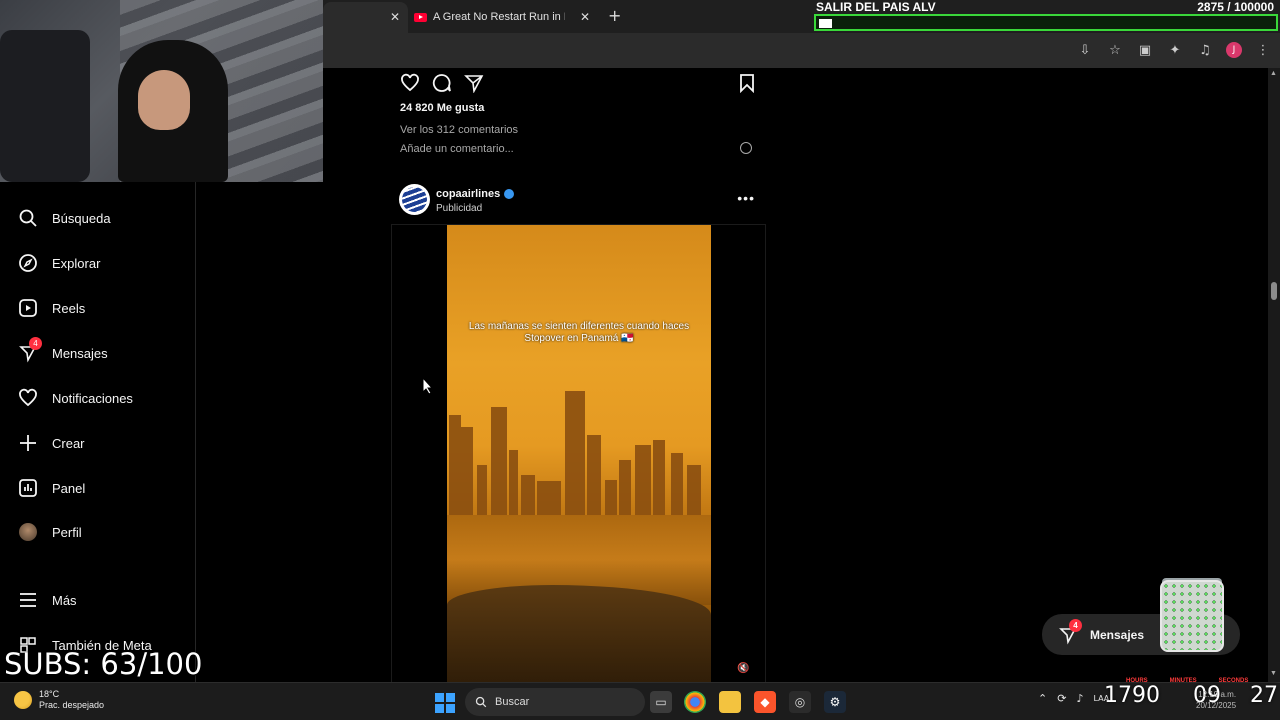 The width and height of the screenshot is (1280, 720). I want to click on webcam-chair, so click(45, 106).